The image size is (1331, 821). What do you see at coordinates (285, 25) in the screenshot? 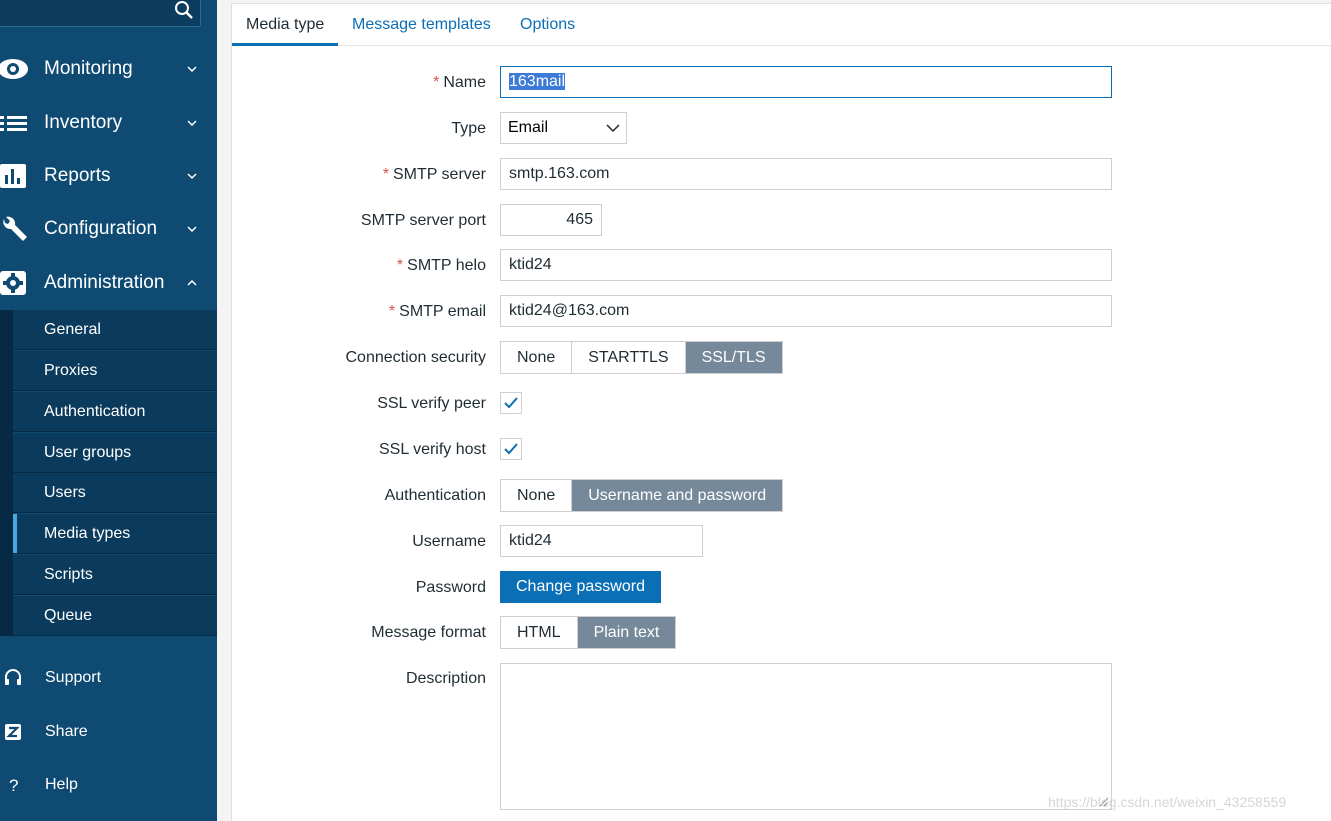
I see `tab-media-type: Media type` at bounding box center [285, 25].